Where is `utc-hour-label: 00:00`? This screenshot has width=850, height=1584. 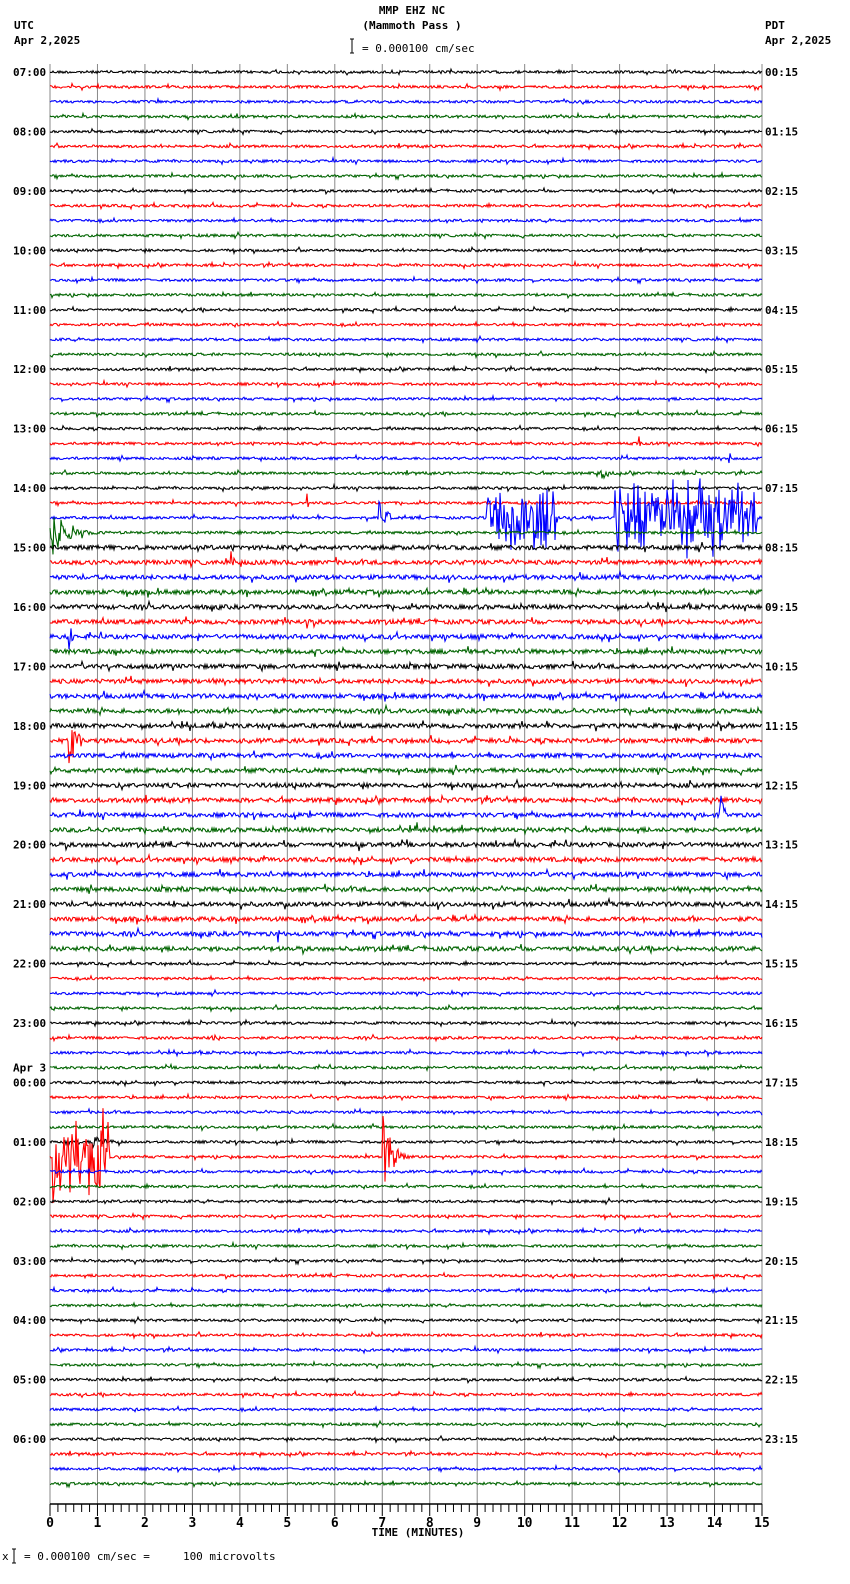 utc-hour-label: 00:00 is located at coordinates (29, 1082).